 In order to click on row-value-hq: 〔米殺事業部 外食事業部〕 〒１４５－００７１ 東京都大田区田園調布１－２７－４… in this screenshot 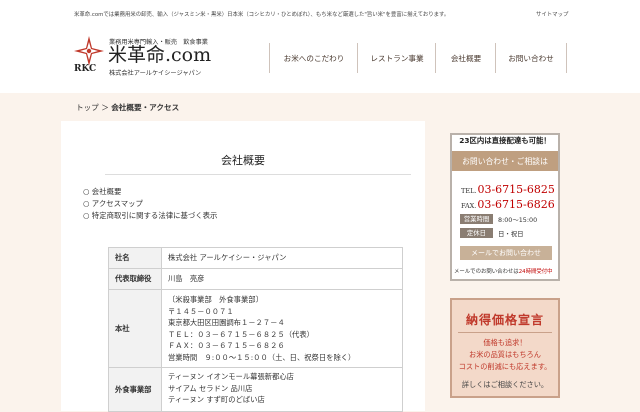, I will do `click(282, 328)`.